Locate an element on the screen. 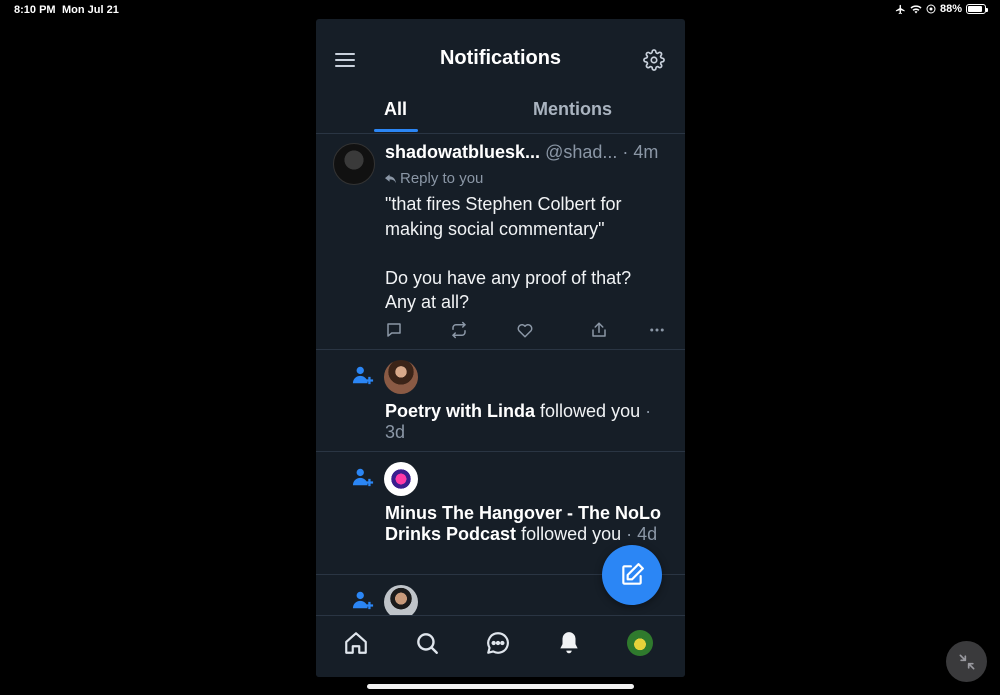 This screenshot has width=1000, height=695. status-indicators: 88% is located at coordinates (941, 9).